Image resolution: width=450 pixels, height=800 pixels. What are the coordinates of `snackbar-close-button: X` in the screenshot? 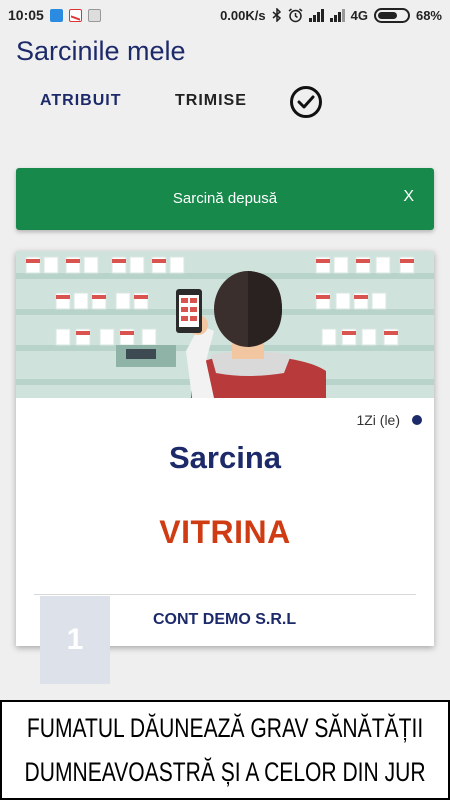 It's located at (408, 197).